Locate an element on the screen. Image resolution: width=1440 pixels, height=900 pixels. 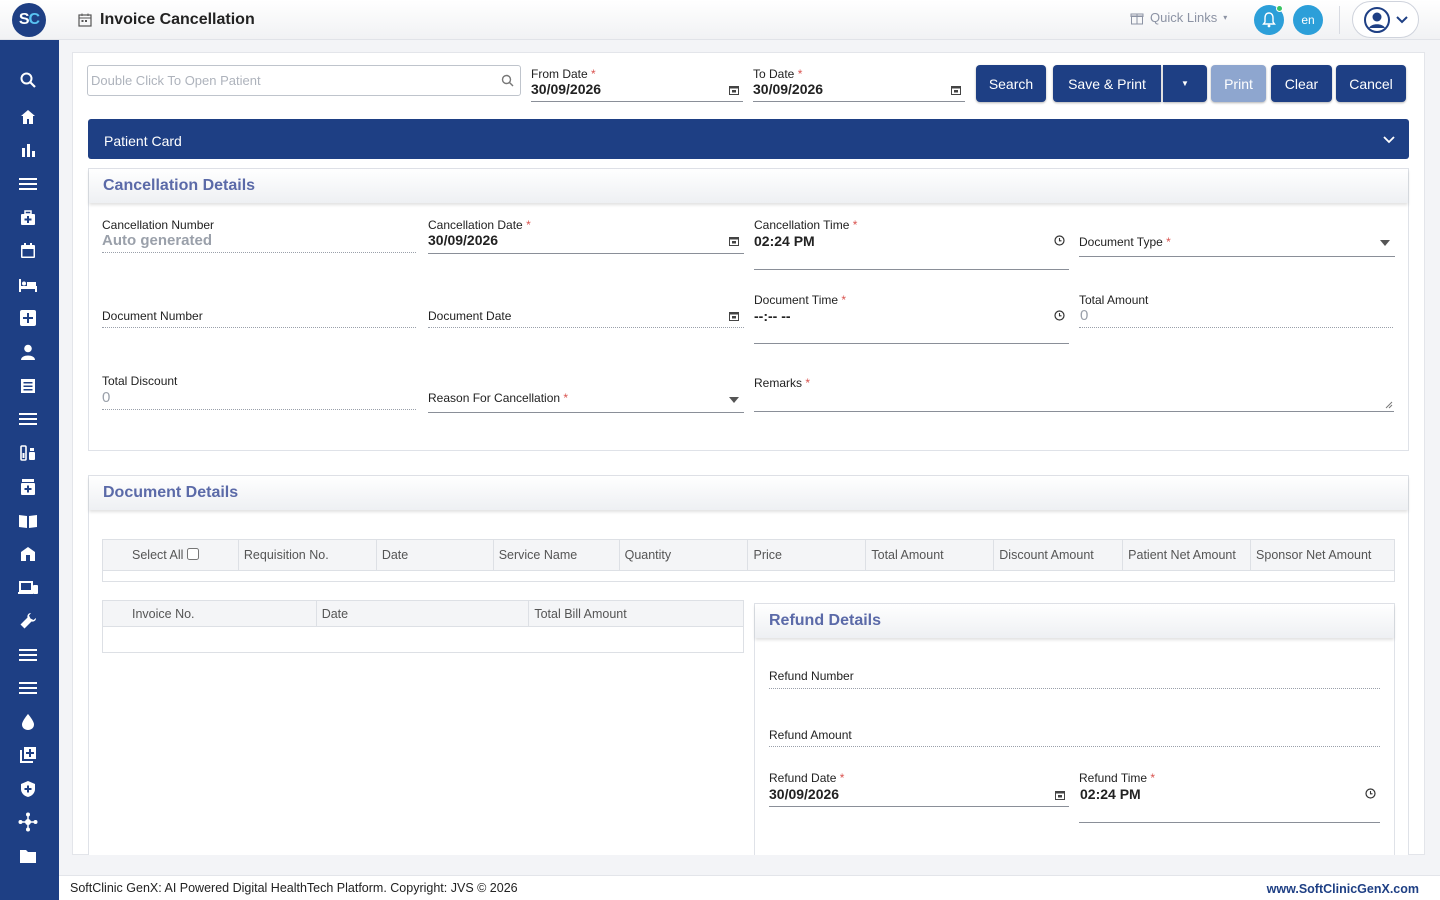
column-header: Price is located at coordinates (807, 555).